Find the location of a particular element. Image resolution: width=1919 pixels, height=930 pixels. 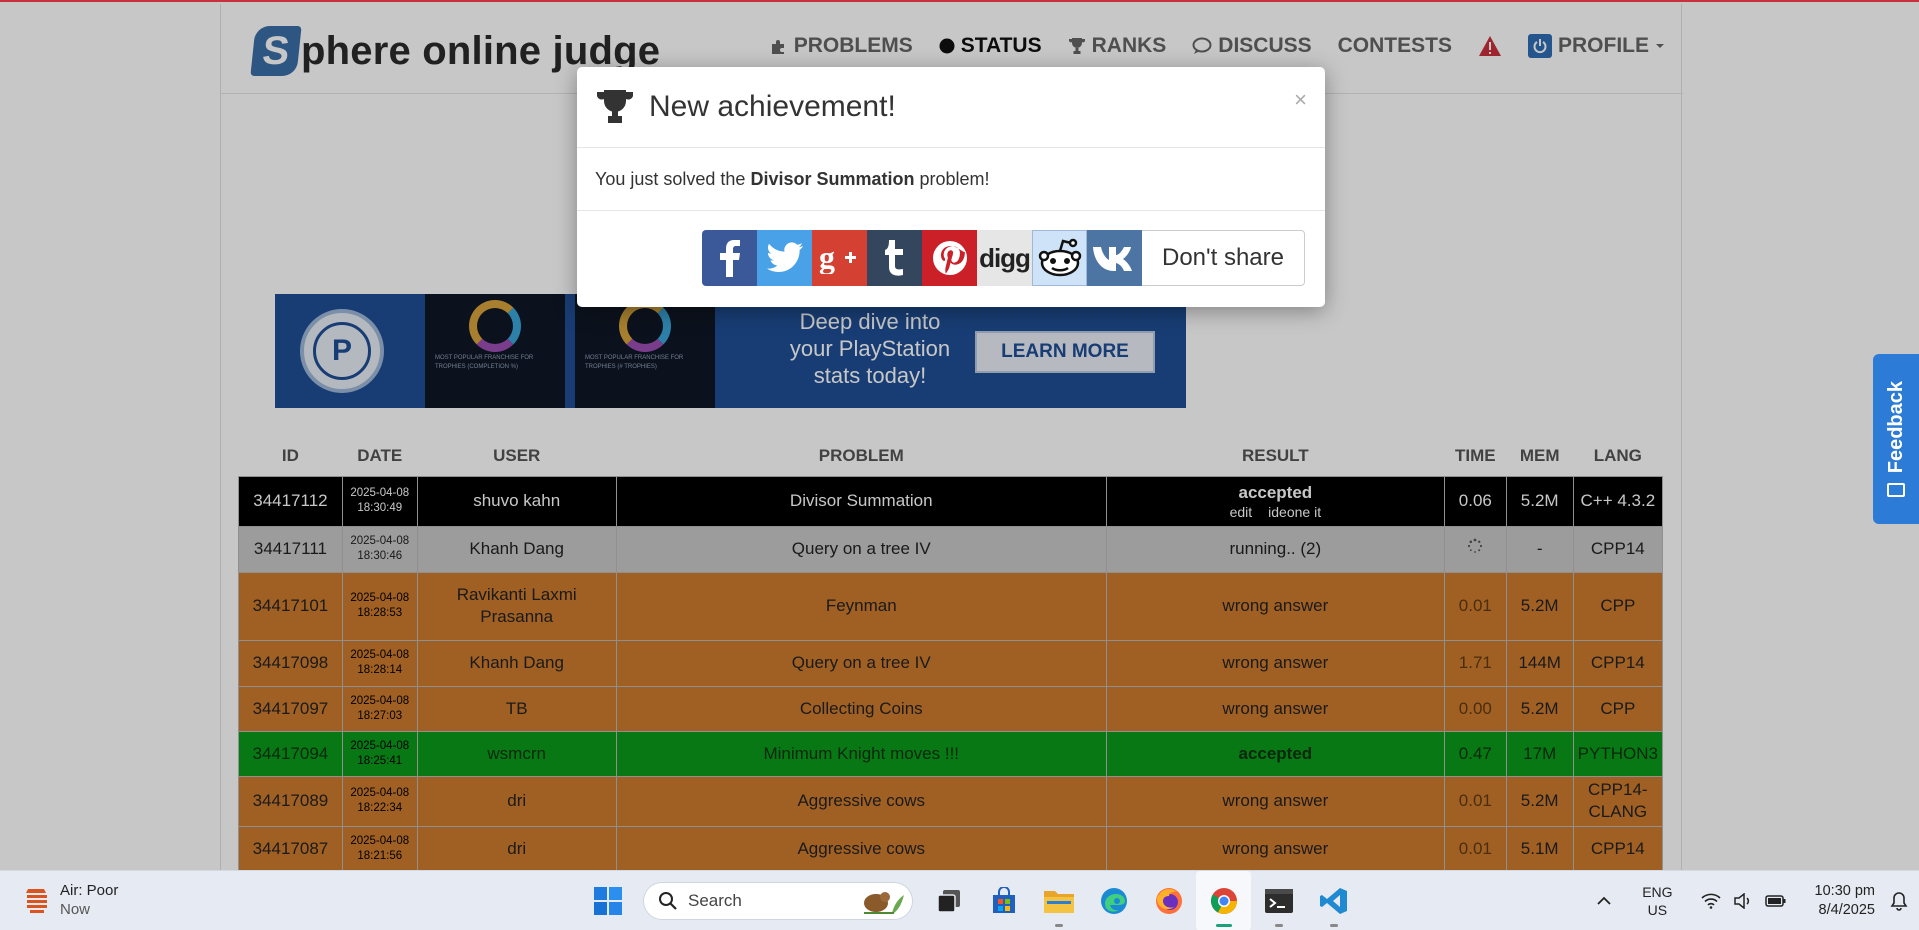

feedback-tab: Feedback is located at coordinates (1896, 439).